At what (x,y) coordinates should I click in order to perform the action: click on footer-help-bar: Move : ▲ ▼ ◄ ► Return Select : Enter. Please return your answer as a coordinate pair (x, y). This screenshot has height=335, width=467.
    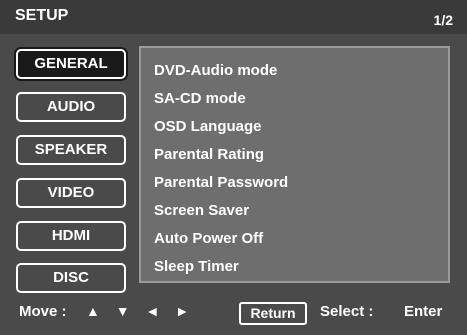
    Looking at the image, I should click on (233, 313).